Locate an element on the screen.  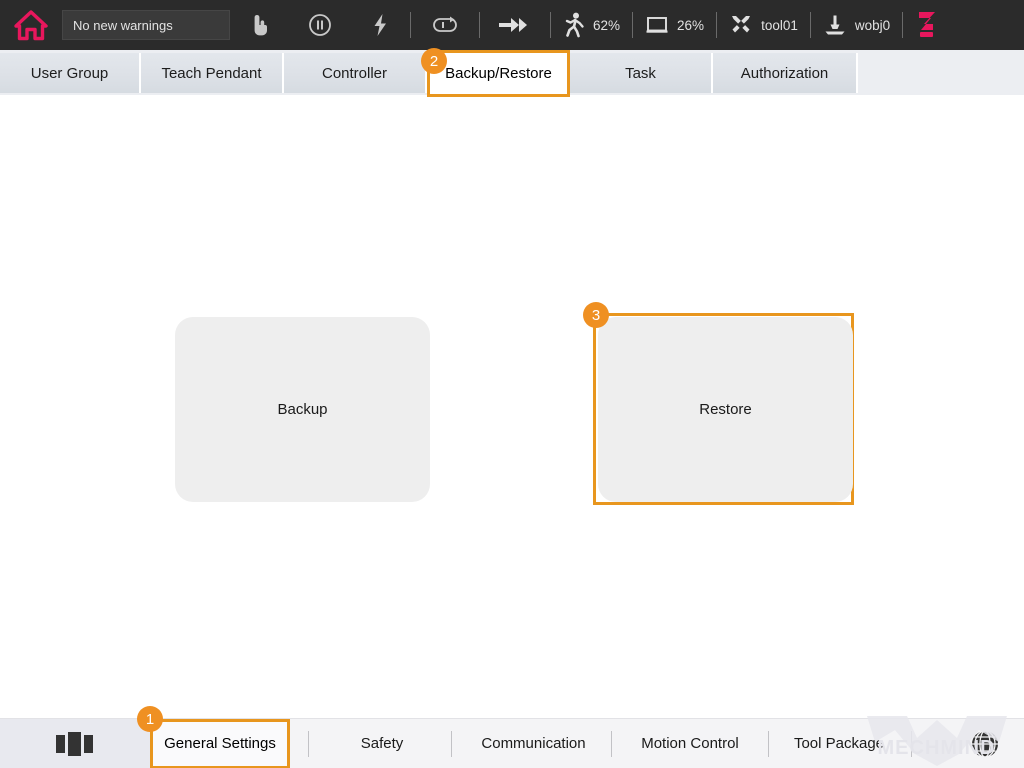
running-person-icon is located at coordinates (574, 25).